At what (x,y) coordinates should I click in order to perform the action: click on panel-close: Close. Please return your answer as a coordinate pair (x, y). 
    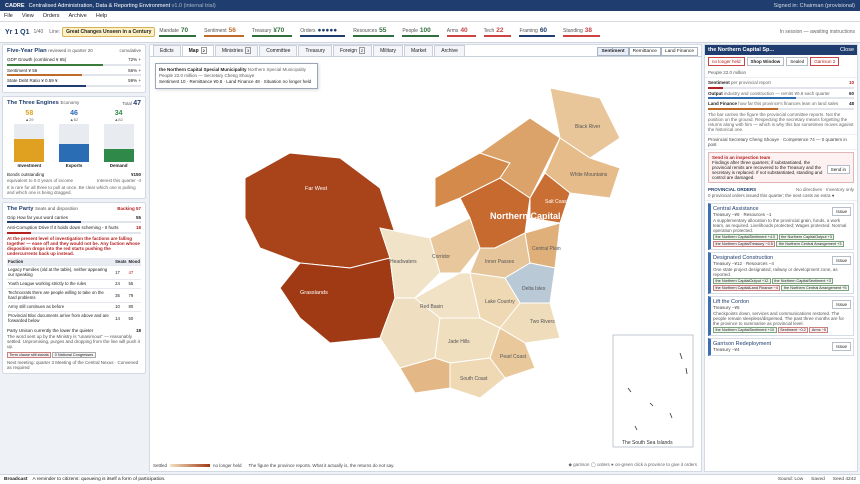
    Looking at the image, I should click on (847, 50).